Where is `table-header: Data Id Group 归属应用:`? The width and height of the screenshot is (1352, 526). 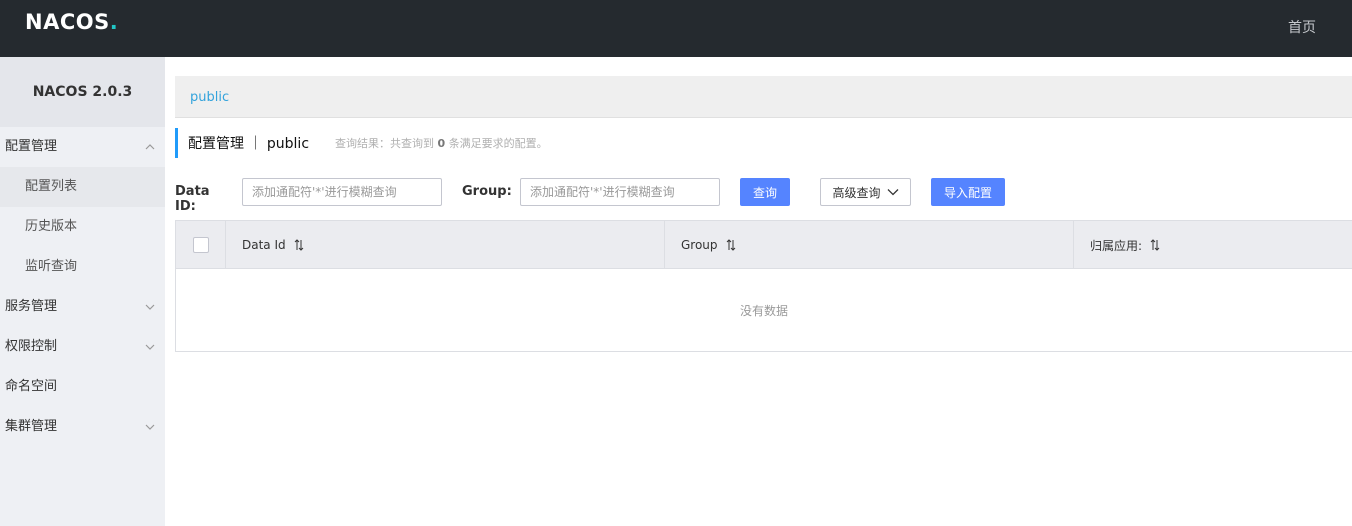 table-header: Data Id Group 归属应用: is located at coordinates (764, 245).